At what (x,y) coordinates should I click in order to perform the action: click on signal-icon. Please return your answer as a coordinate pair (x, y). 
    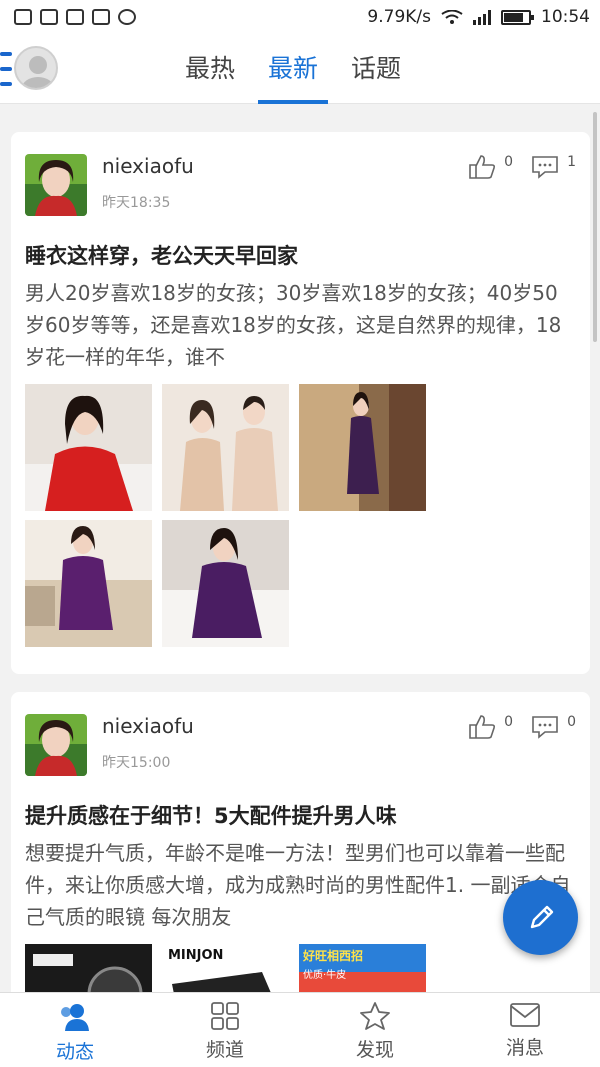
    Looking at the image, I should click on (482, 17).